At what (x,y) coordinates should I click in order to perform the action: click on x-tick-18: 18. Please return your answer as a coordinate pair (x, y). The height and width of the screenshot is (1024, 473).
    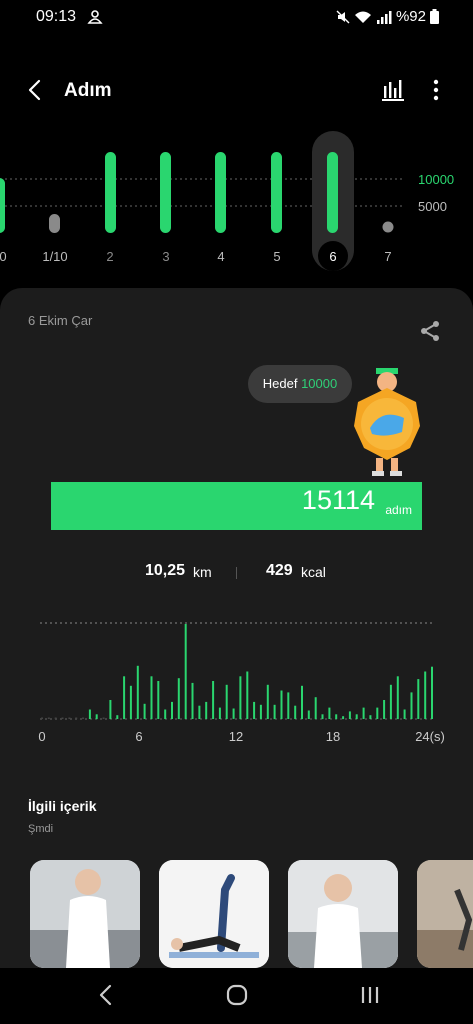
    Looking at the image, I should click on (333, 736).